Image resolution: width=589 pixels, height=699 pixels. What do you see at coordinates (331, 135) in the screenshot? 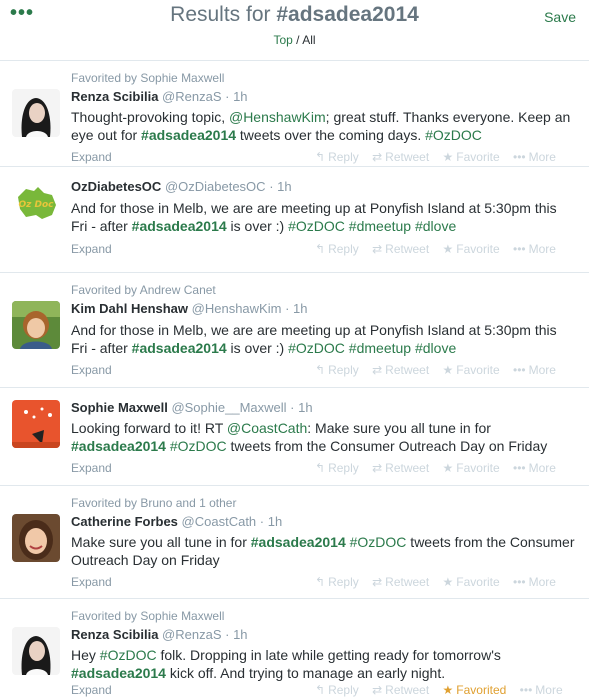
I see `tweet-text-segment: tweets over the coming days.` at bounding box center [331, 135].